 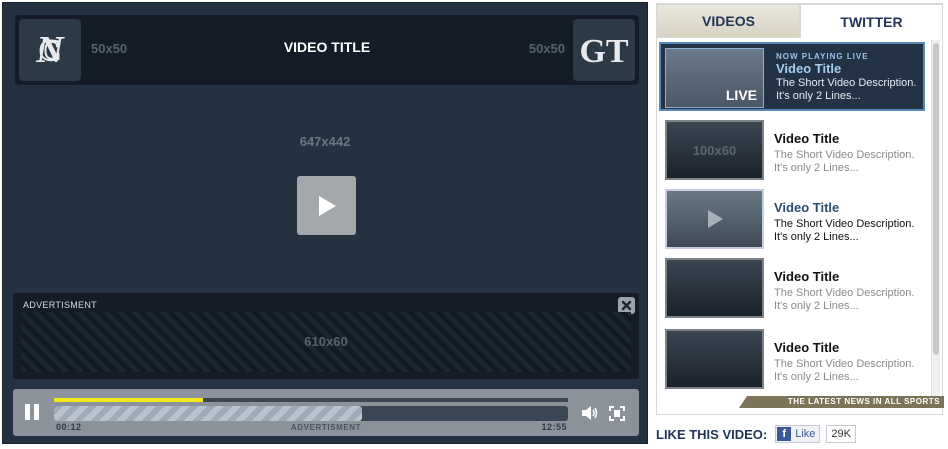 What do you see at coordinates (327, 50) in the screenshot?
I see `player-header: N C 50x50 VIDEO TITLE 50x50 GT` at bounding box center [327, 50].